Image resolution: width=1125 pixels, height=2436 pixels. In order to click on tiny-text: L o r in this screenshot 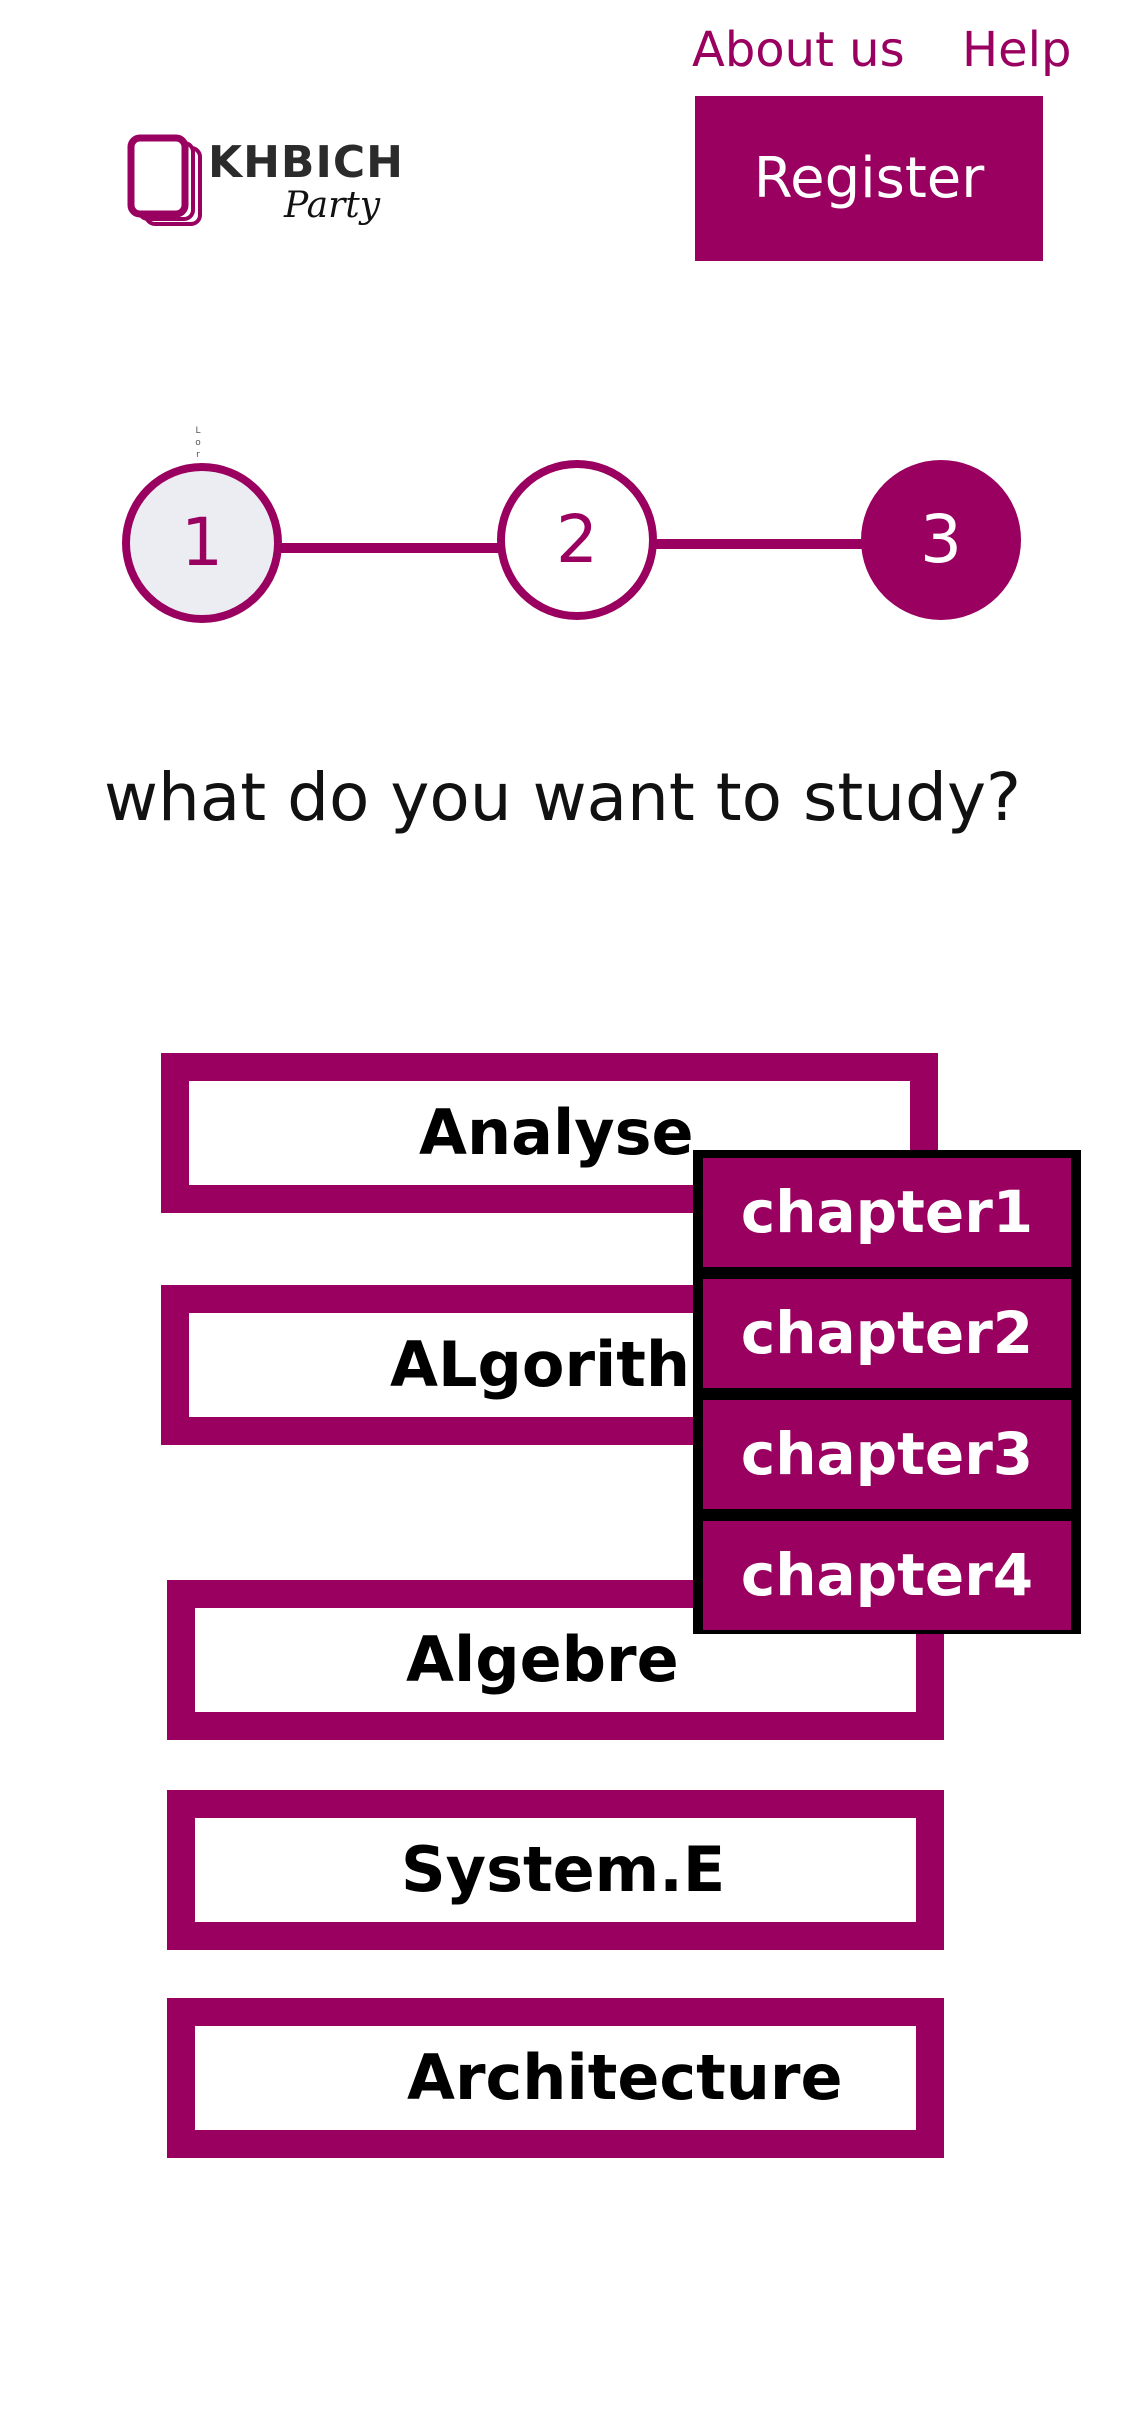, I will do `click(198, 443)`.